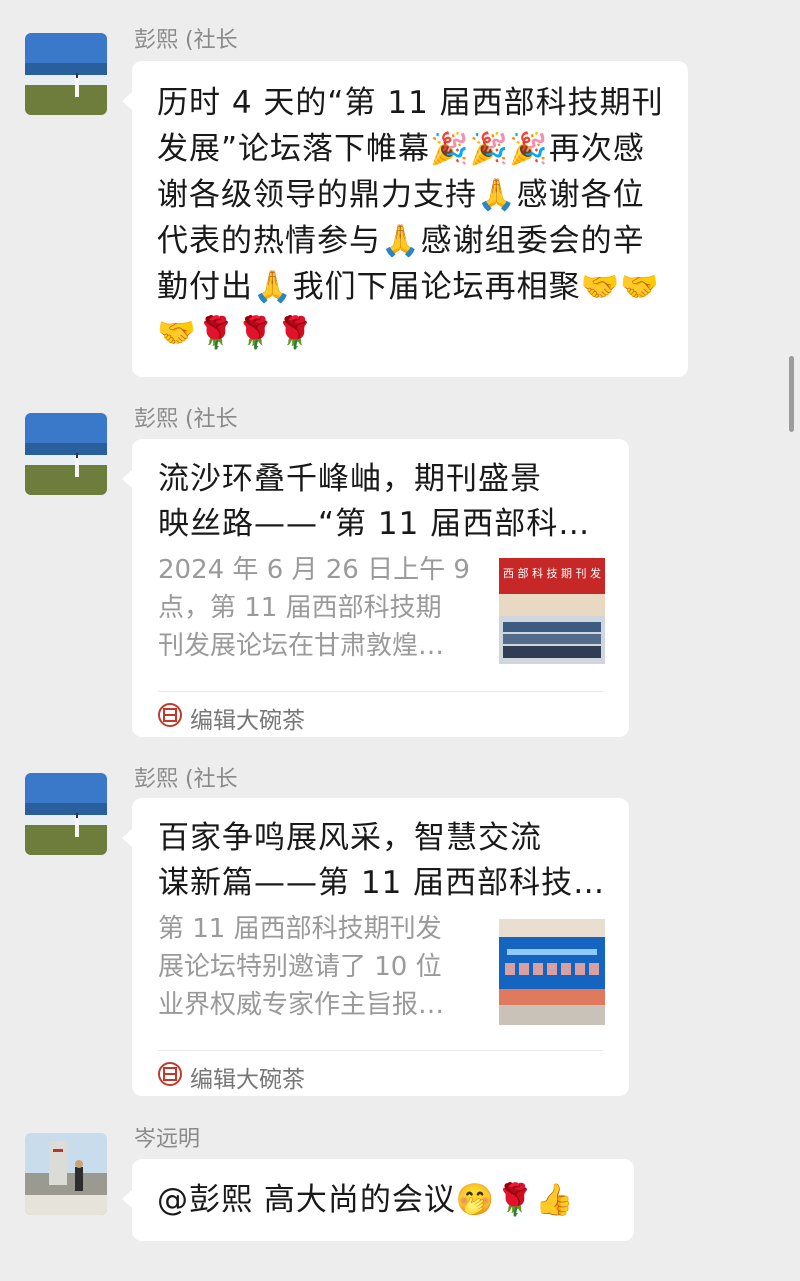 Image resolution: width=800 pixels, height=1281 pixels. Describe the element at coordinates (552, 573) in the screenshot. I see `thumbnail-banner: 西 部 科 技 期 刊 发` at that location.